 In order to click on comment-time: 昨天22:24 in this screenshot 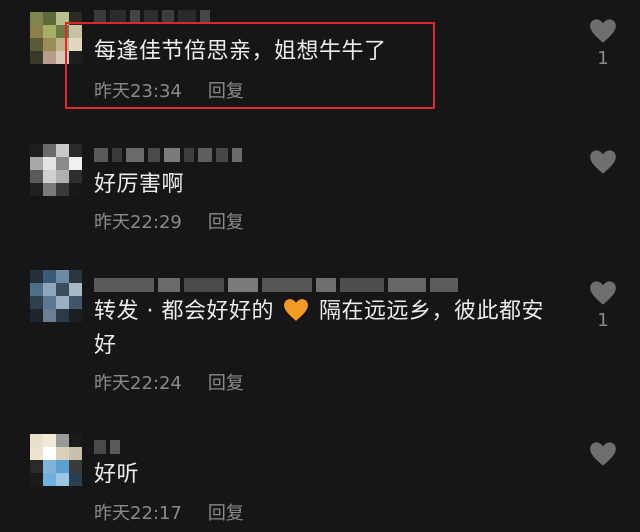, I will do `click(138, 383)`.